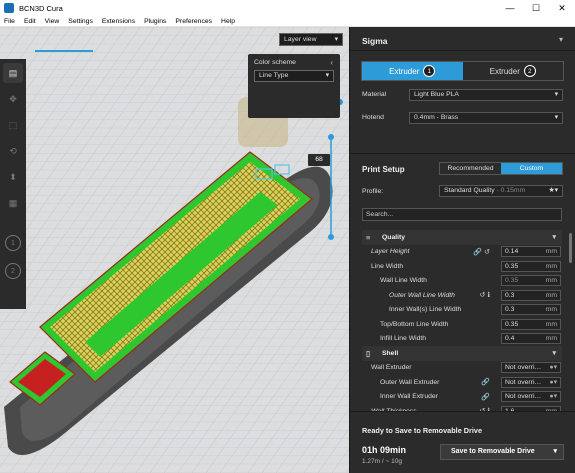  I want to click on setting-row: Line Width 0.35 mm, so click(462, 266).